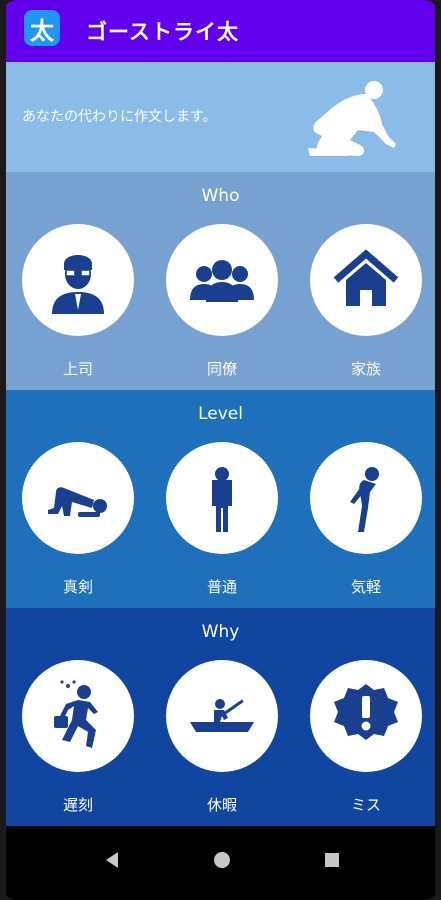 The width and height of the screenshot is (441, 900). What do you see at coordinates (222, 860) in the screenshot?
I see `home-icon` at bounding box center [222, 860].